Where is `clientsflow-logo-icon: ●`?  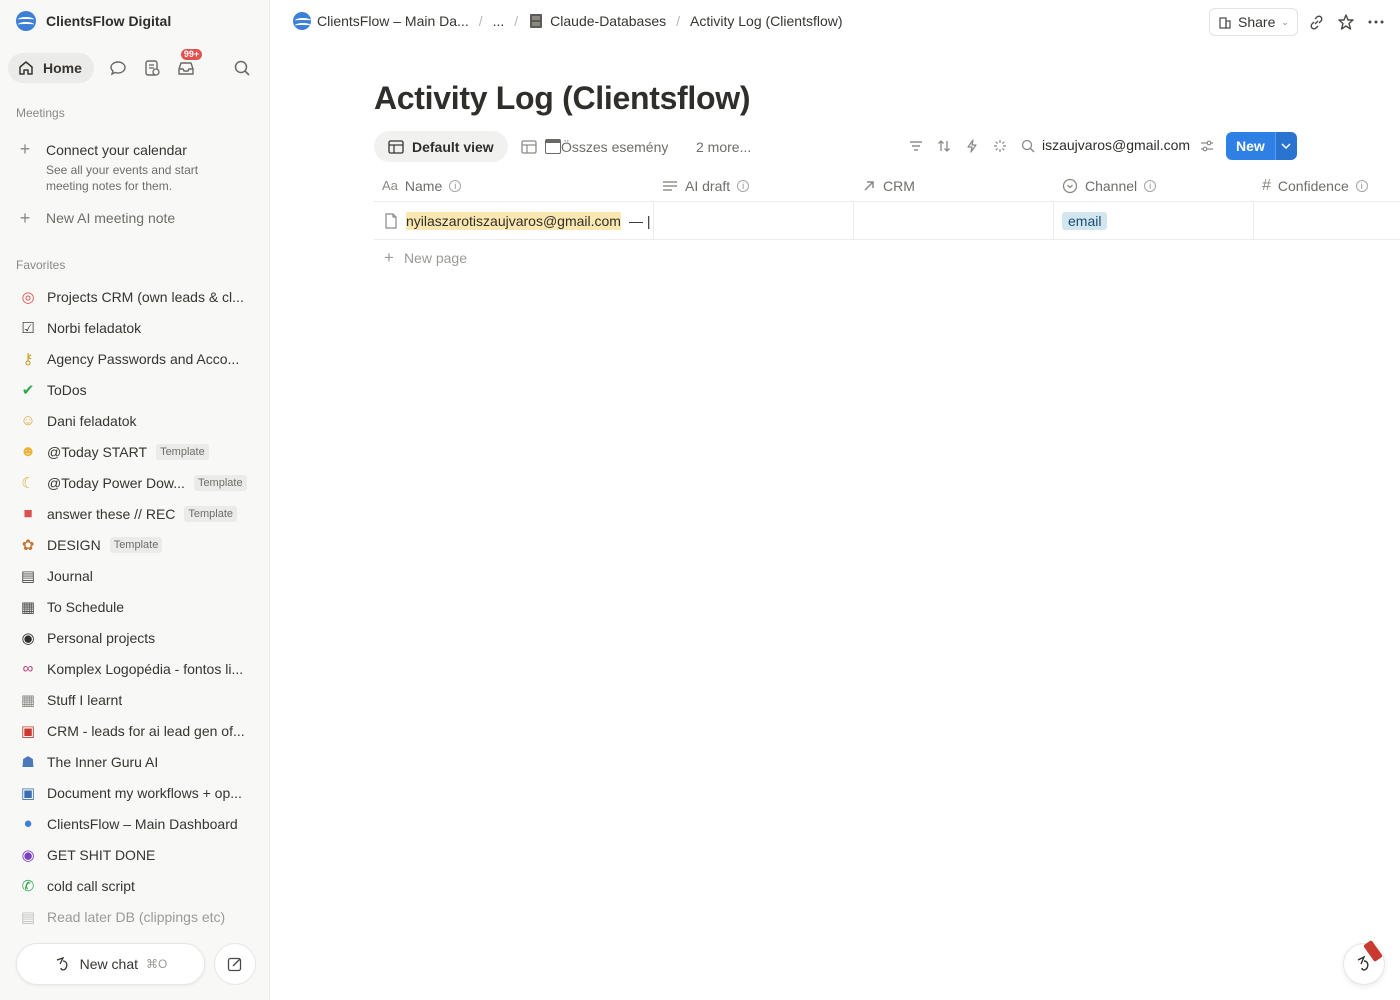
clientsflow-logo-icon: ● is located at coordinates (28, 823).